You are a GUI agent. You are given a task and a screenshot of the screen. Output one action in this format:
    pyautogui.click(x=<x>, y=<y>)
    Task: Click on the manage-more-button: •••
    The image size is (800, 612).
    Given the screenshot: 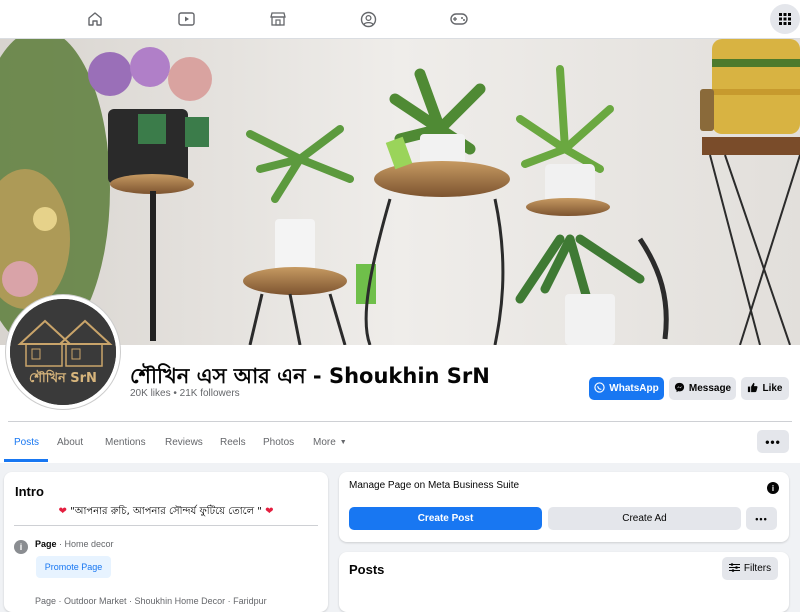 What is the action you would take?
    pyautogui.click(x=761, y=518)
    